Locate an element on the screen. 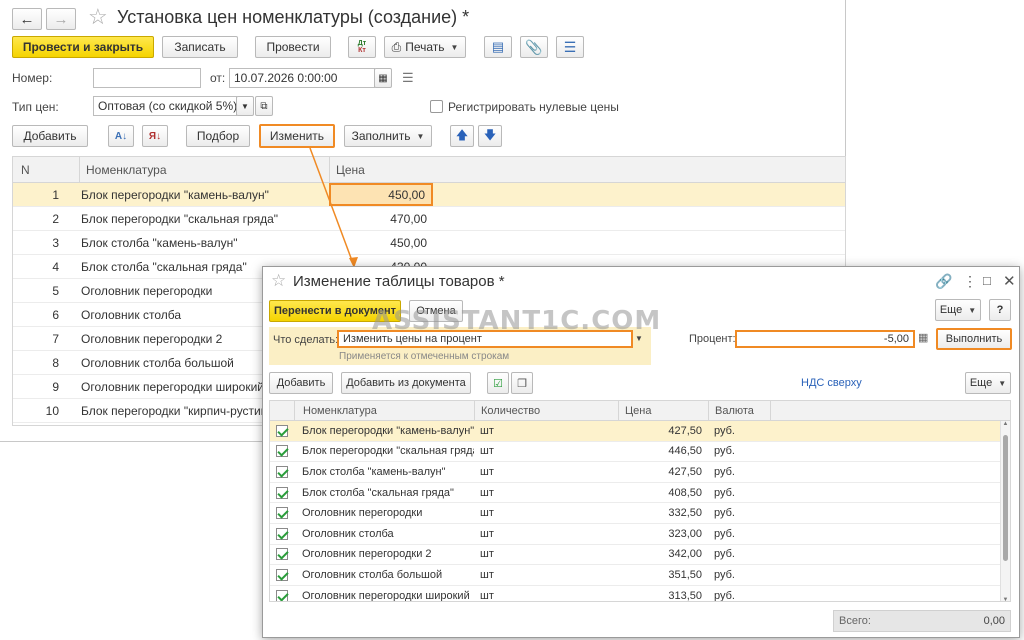 This screenshot has height=640, width=1024. save-button: Записать is located at coordinates (200, 47).